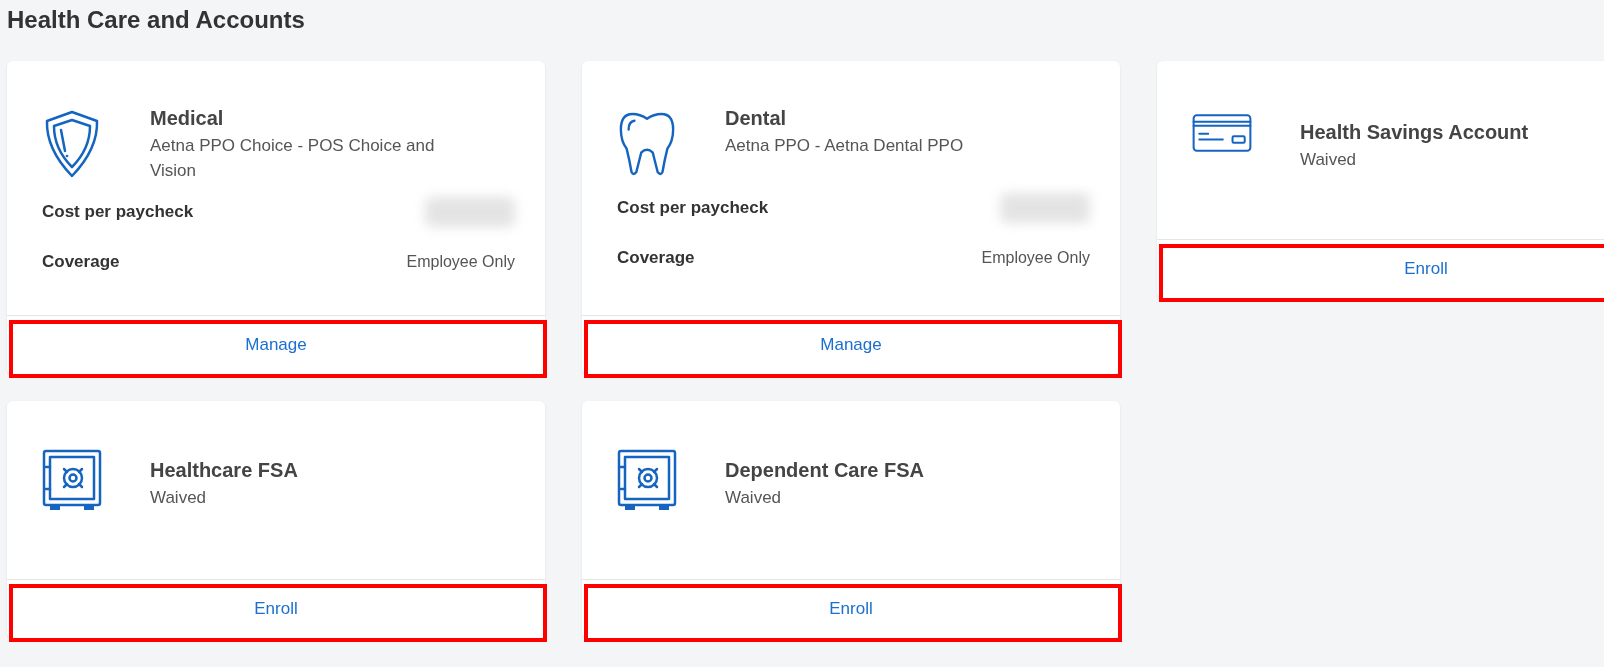 Image resolution: width=1604 pixels, height=667 pixels. I want to click on card-title: Health Savings Account, so click(1414, 132).